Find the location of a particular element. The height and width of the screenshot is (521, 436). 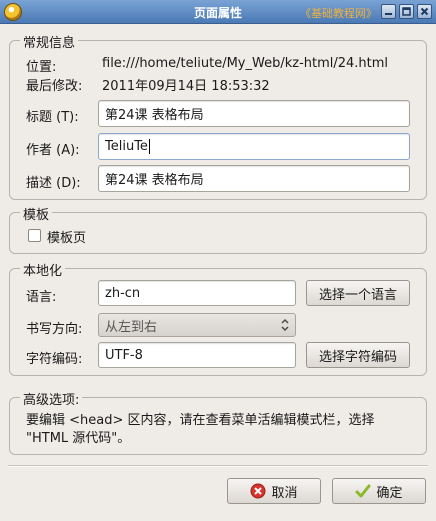

minimize-icon is located at coordinates (388, 14).